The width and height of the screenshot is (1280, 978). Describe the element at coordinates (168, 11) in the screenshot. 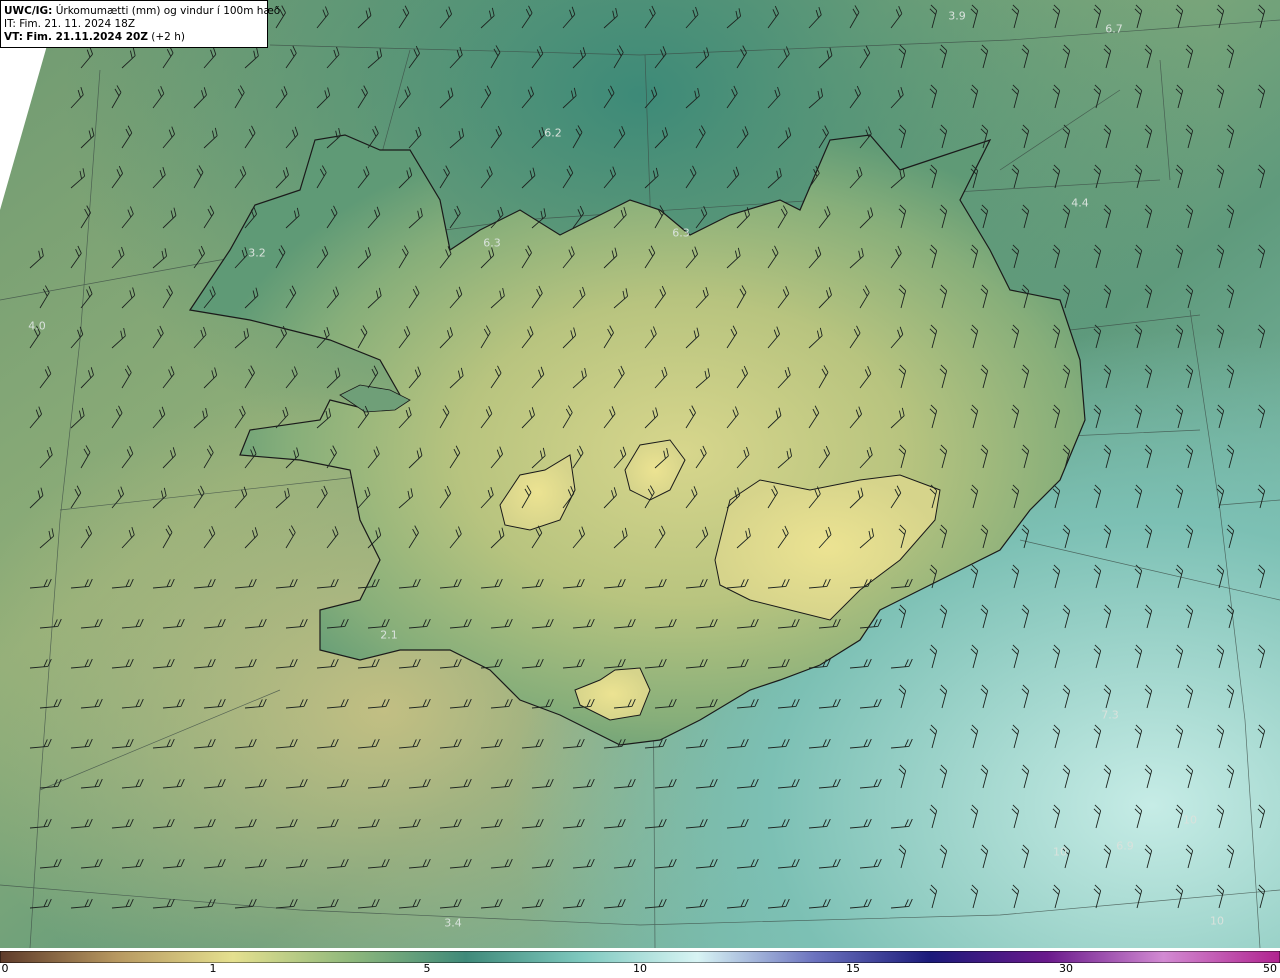

I see `product-name: Úrkomumætti (mm) og vindur í 100m hæð` at that location.